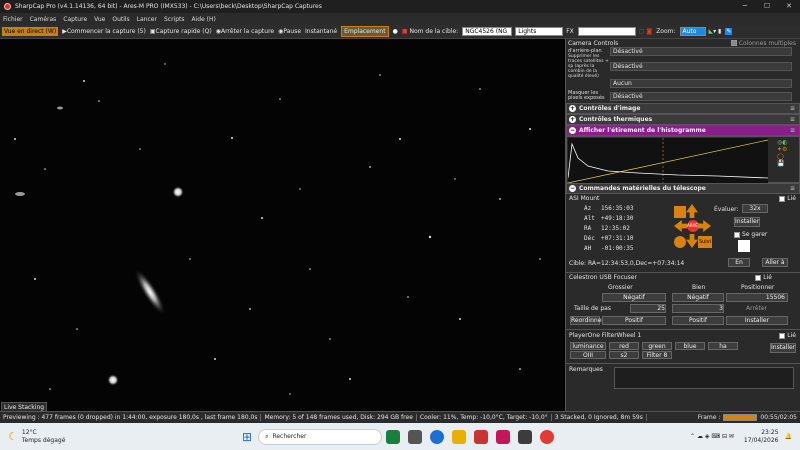  I want to click on search-box: ⌕ Rechercher, so click(320, 436).